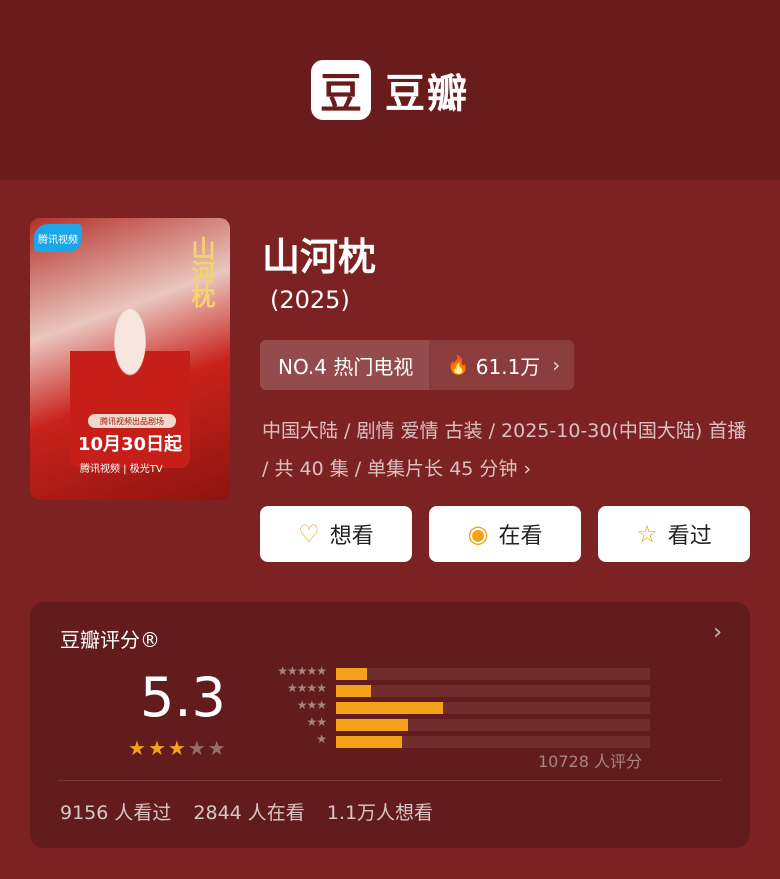 This screenshot has height=879, width=780. What do you see at coordinates (309, 534) in the screenshot?
I see `heart-plus-icon: ♡` at bounding box center [309, 534].